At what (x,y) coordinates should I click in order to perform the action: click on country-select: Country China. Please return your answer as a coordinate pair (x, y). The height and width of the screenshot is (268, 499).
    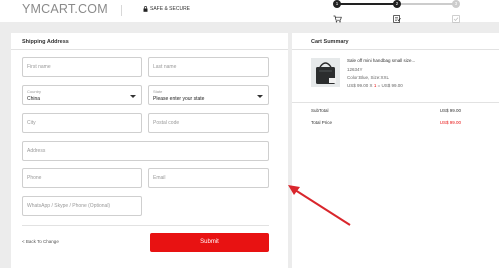
    Looking at the image, I should click on (82, 95).